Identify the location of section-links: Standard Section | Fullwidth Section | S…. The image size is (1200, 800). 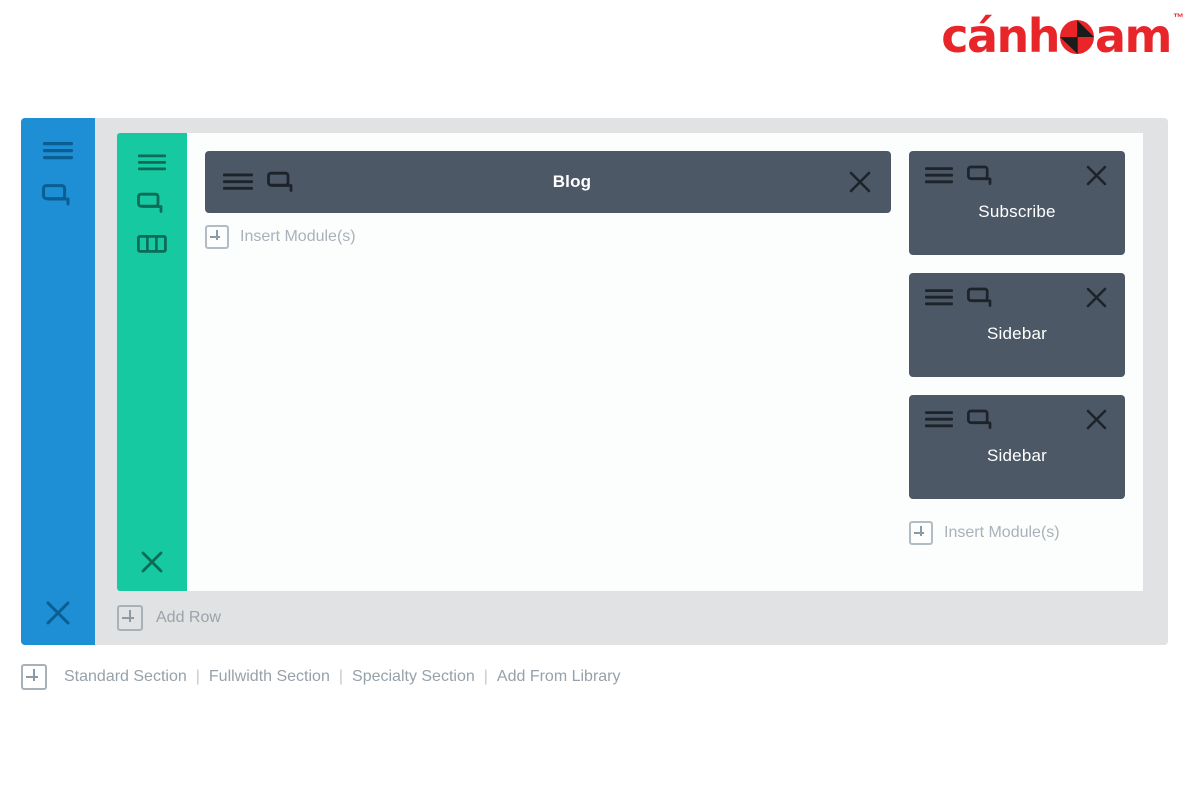
(342, 677).